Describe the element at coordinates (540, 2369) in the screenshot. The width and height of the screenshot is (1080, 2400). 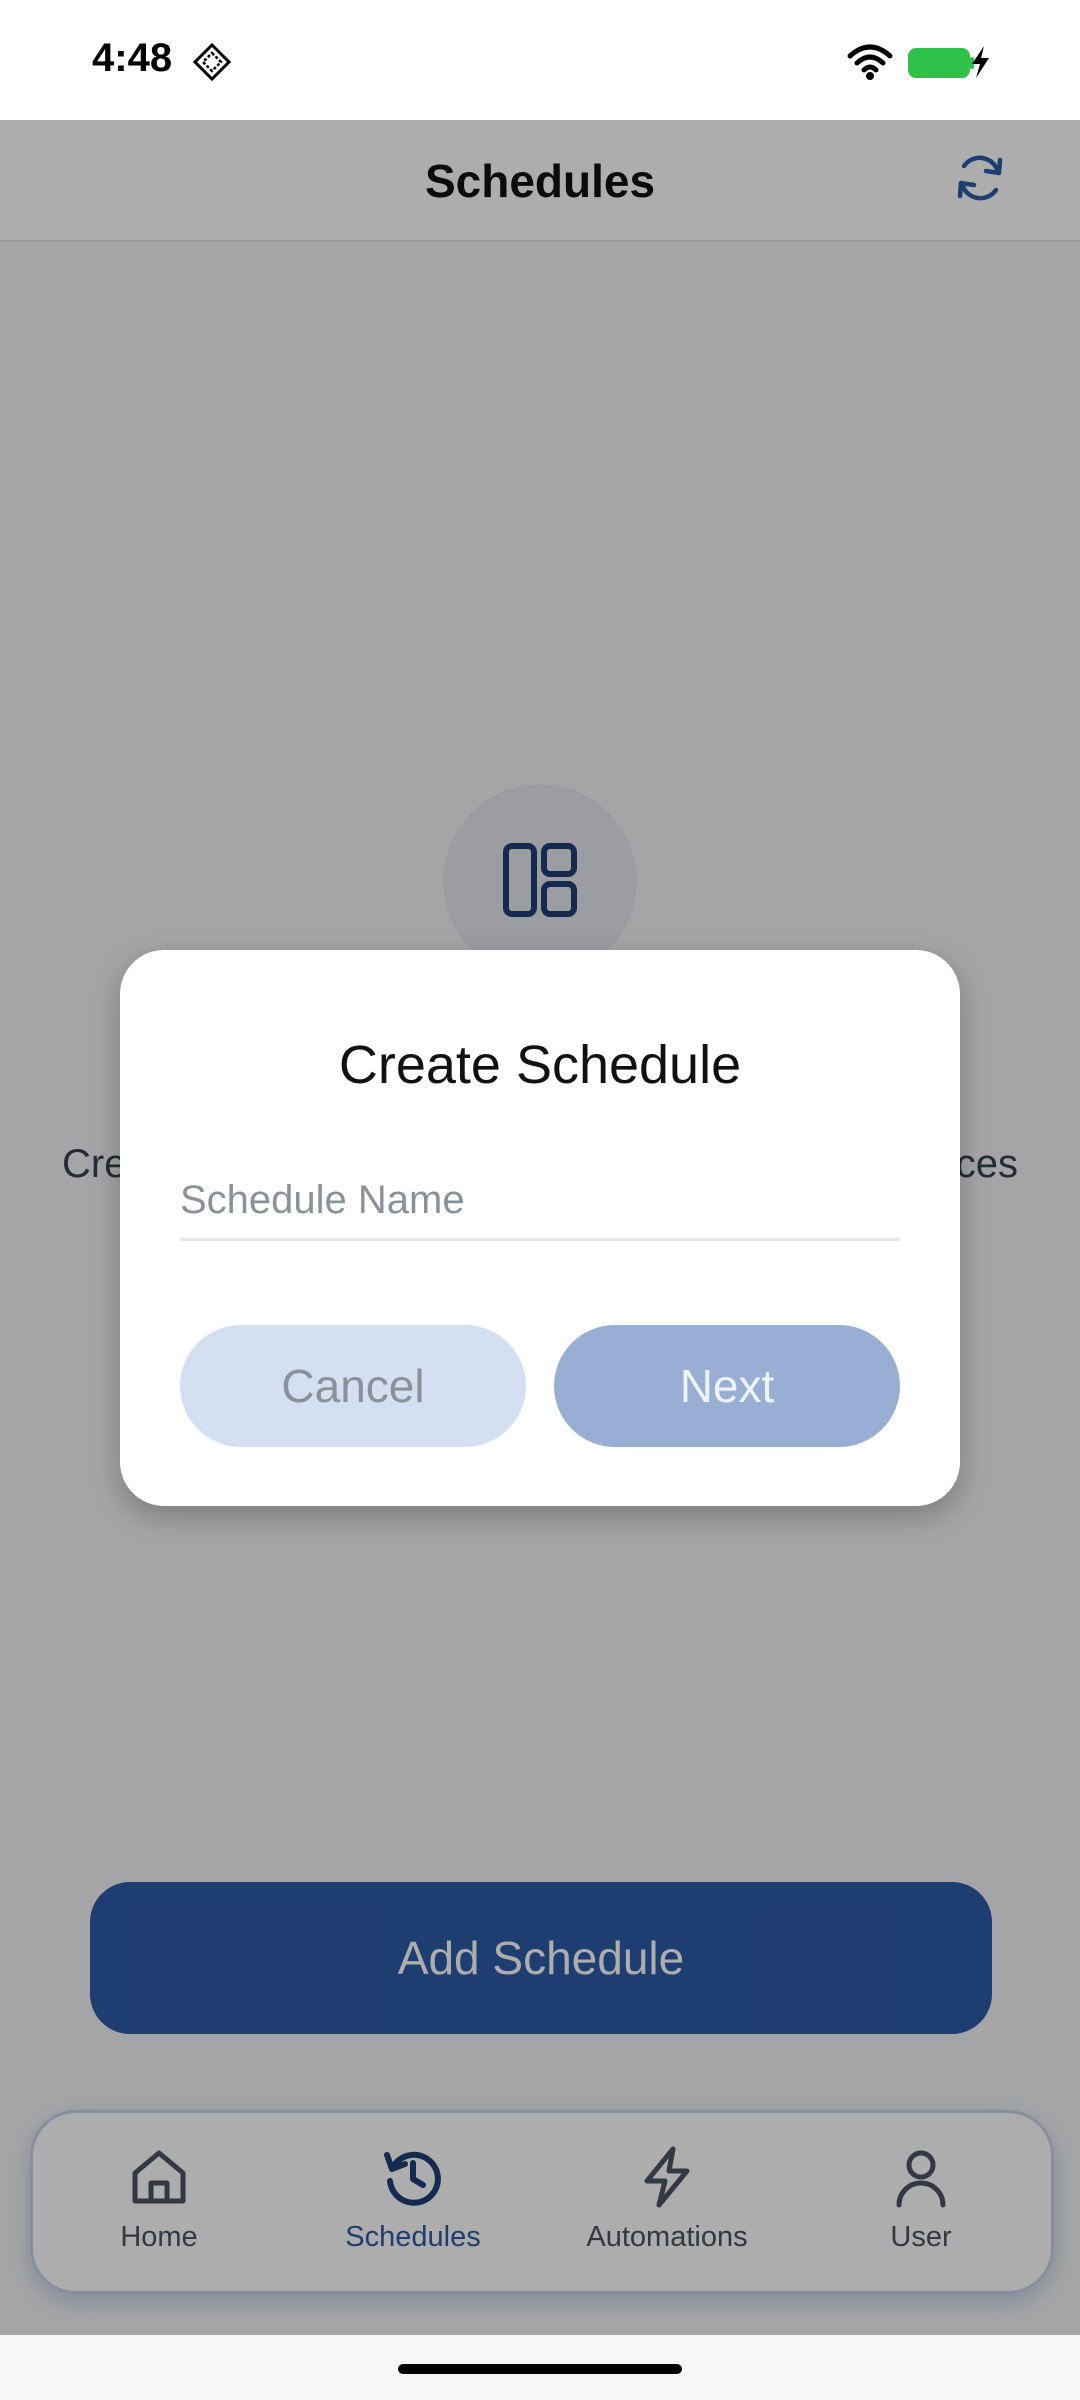
I see `home-indicator` at that location.